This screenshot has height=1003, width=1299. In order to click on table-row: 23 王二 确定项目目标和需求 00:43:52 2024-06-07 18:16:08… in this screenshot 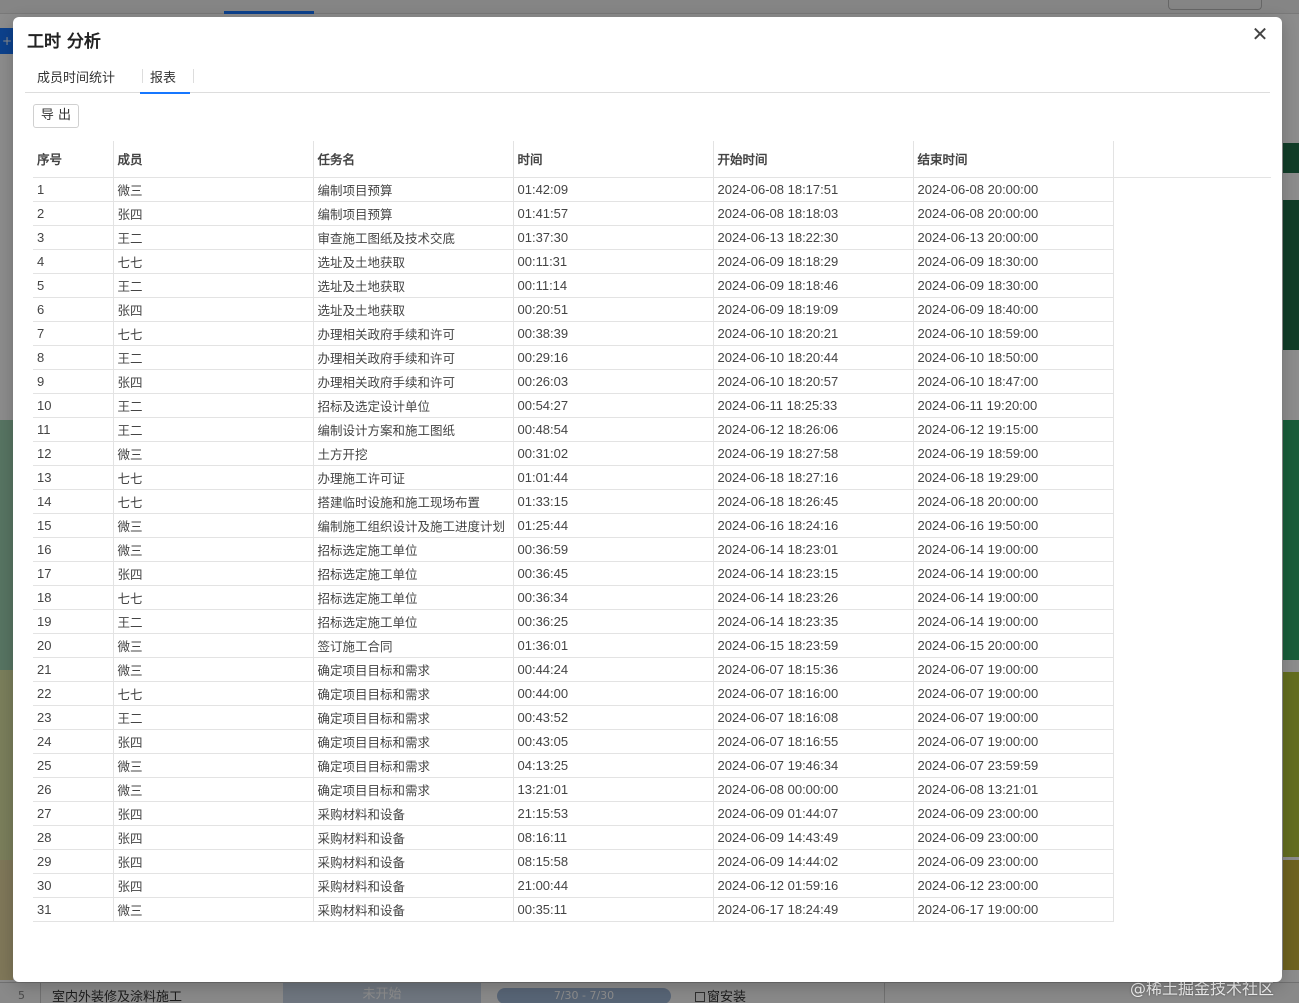, I will do `click(652, 717)`.